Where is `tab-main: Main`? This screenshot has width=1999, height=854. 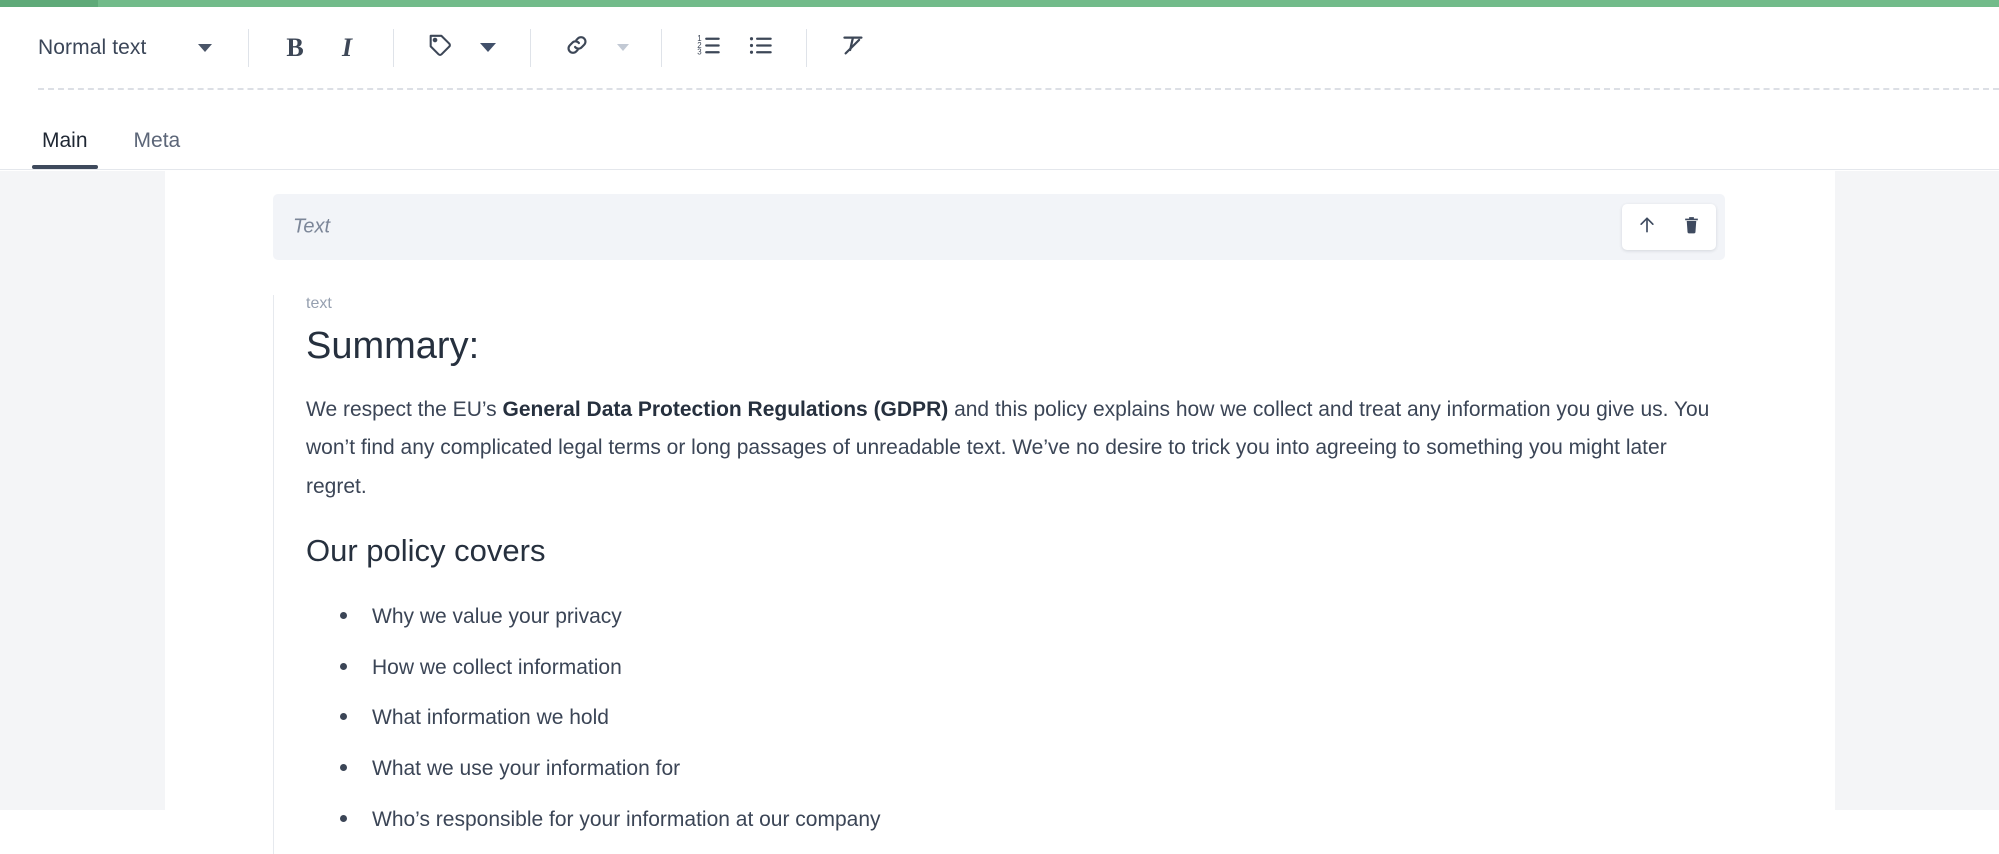
tab-main: Main is located at coordinates (65, 149).